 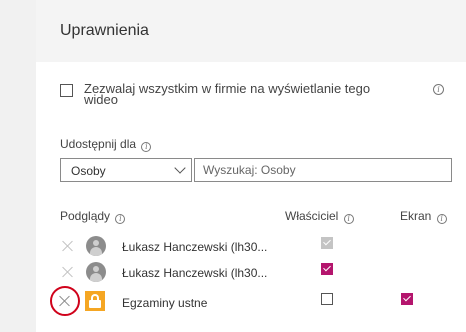 I want to click on allow-all-checkbox, so click(x=66, y=90).